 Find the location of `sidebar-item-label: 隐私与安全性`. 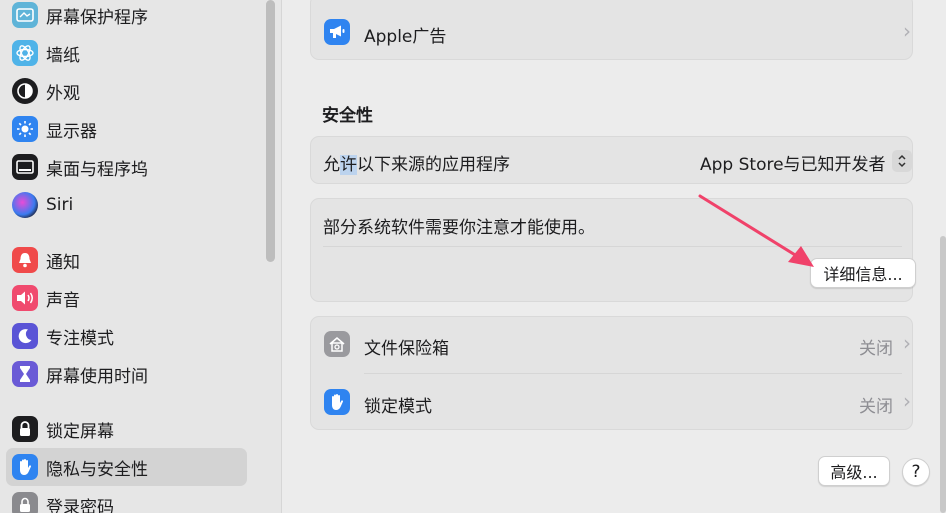

sidebar-item-label: 隐私与安全性 is located at coordinates (97, 469).